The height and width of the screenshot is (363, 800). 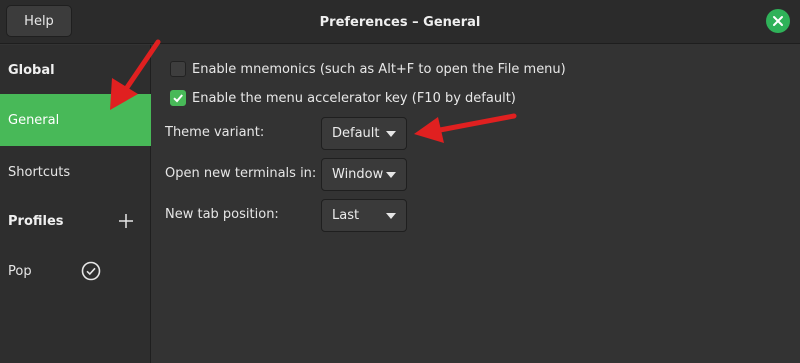 What do you see at coordinates (222, 214) in the screenshot?
I see `new-tab-position-label: New tab position:` at bounding box center [222, 214].